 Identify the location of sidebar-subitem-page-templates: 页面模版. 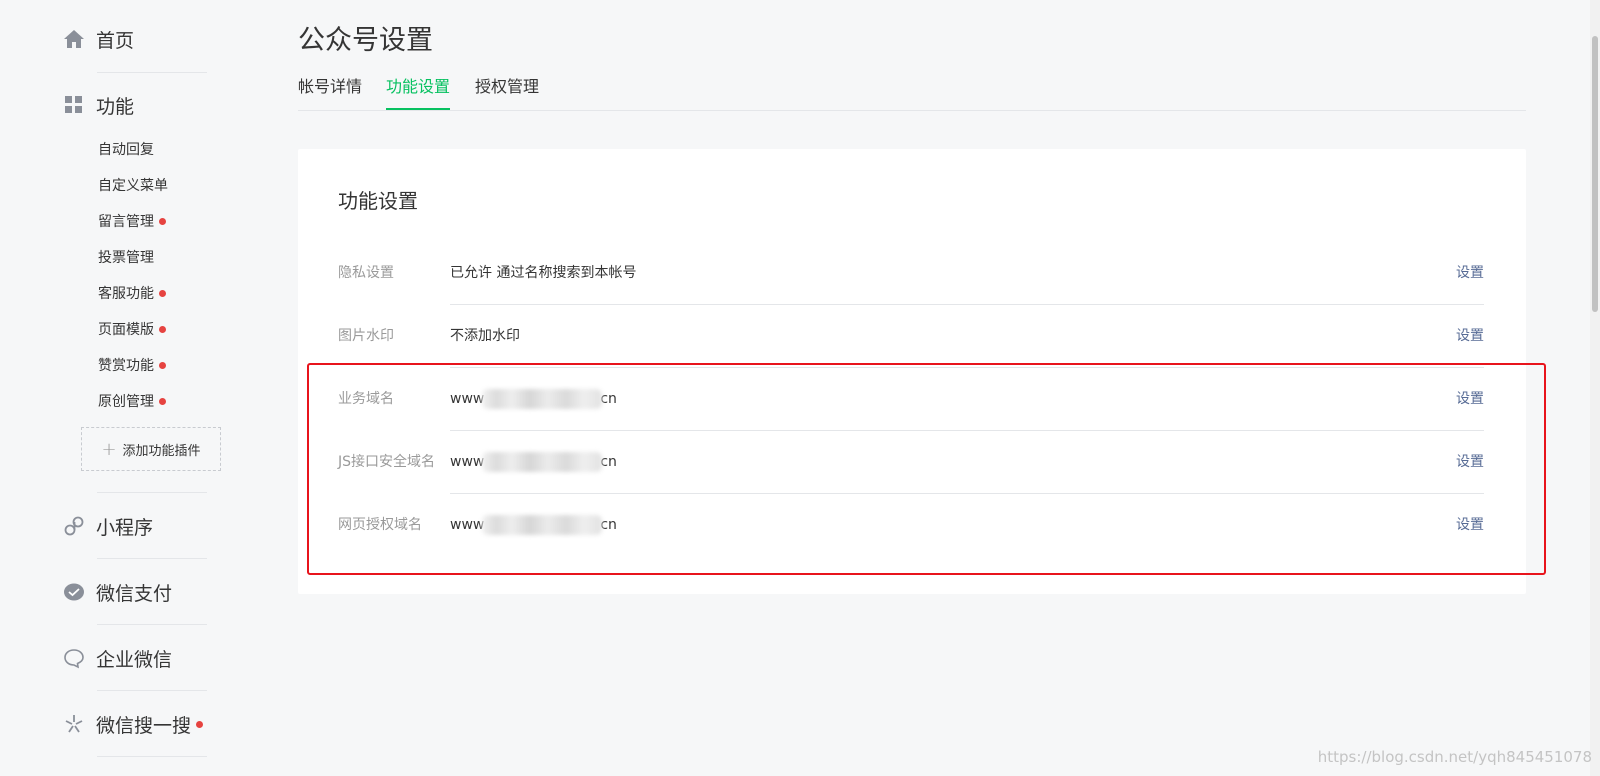
(132, 329).